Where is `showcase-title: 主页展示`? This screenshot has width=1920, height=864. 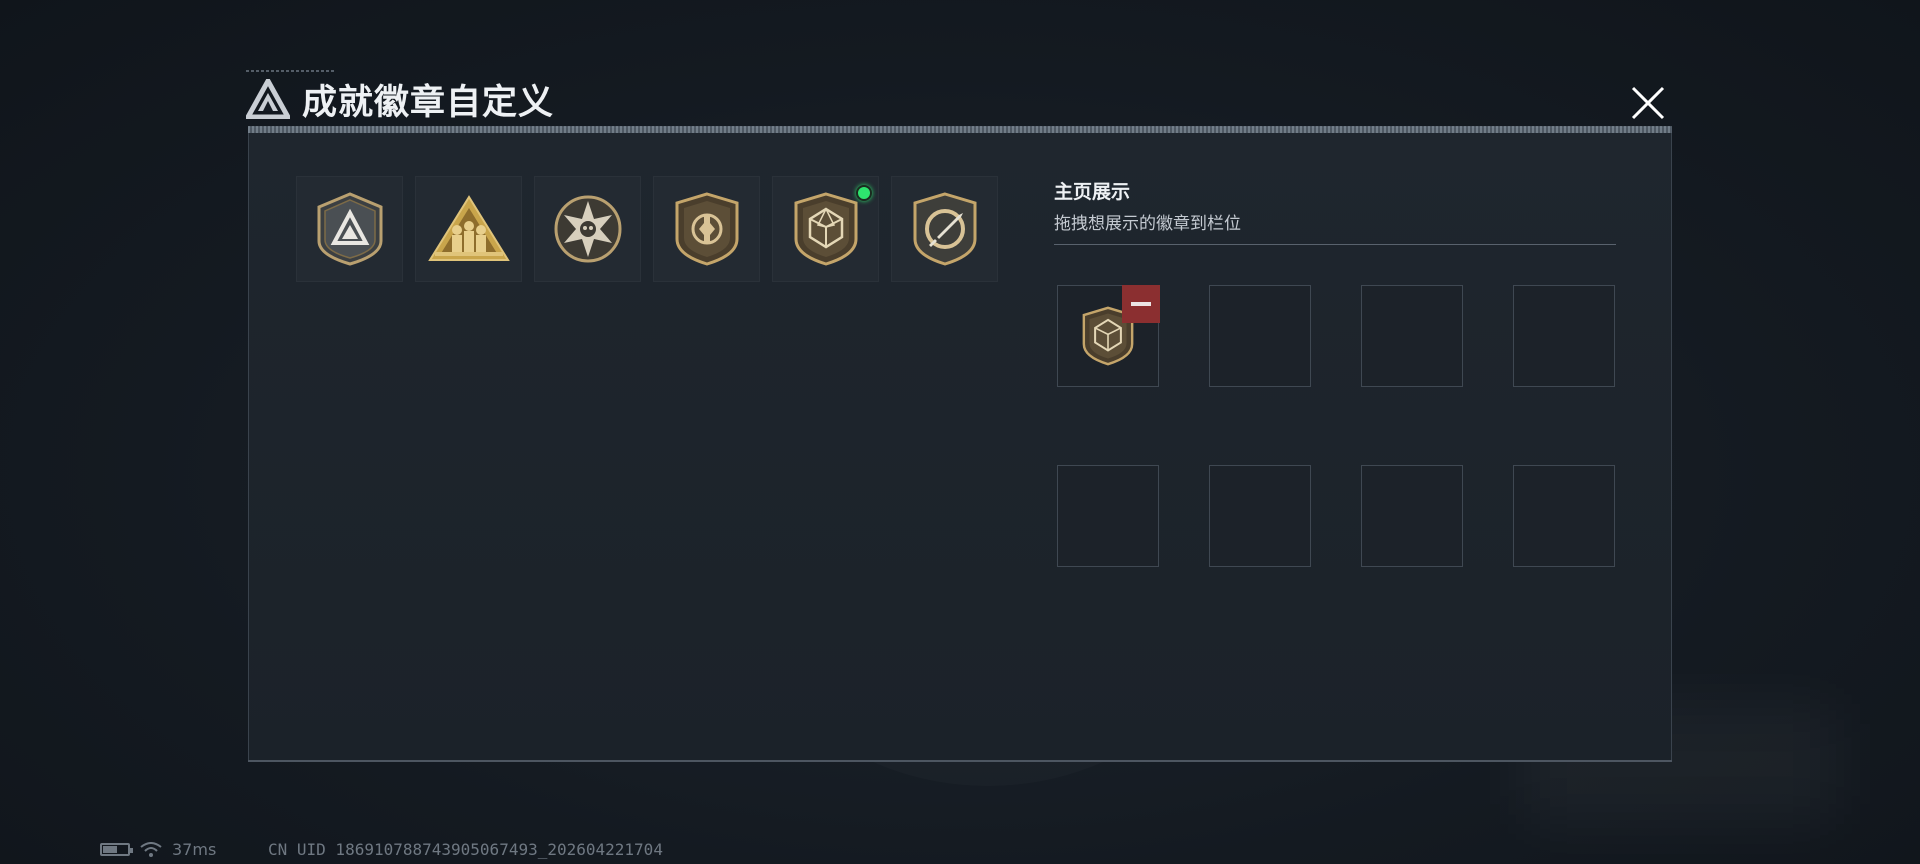 showcase-title: 主页展示 is located at coordinates (1092, 192).